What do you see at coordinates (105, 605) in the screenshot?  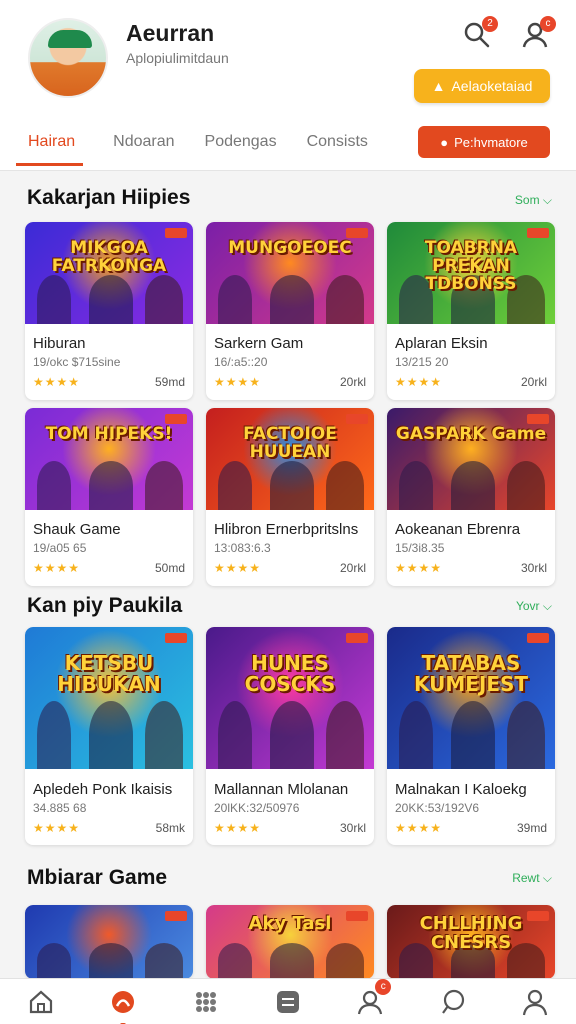 I see `section-title: Kan piy Paukila` at bounding box center [105, 605].